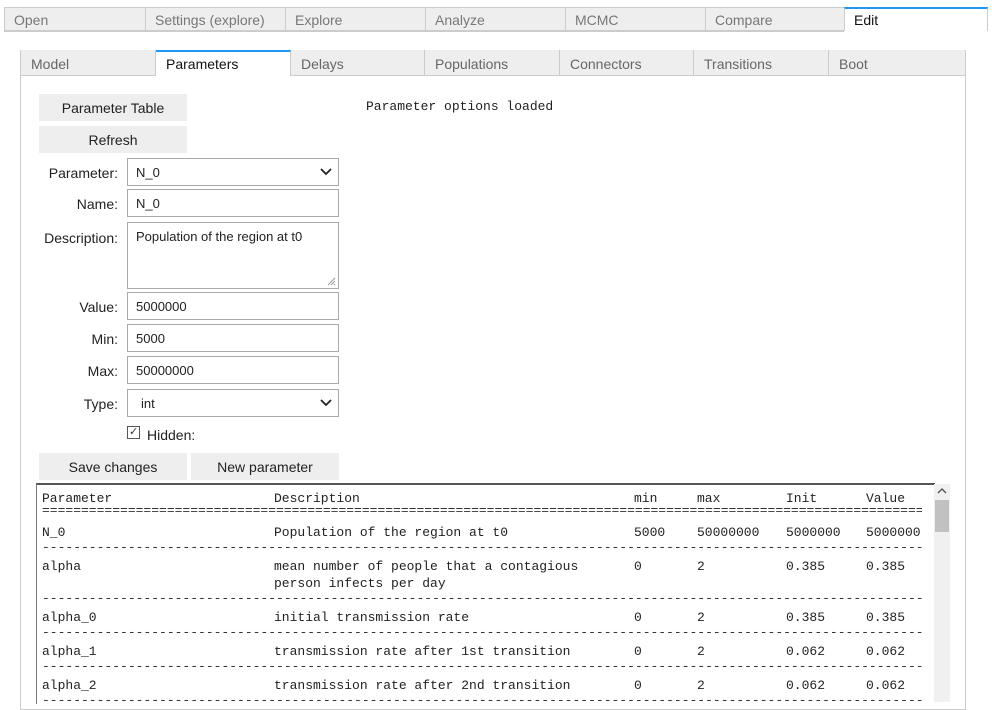  What do you see at coordinates (69, 617) in the screenshot?
I see `row-parameter: alpha_0` at bounding box center [69, 617].